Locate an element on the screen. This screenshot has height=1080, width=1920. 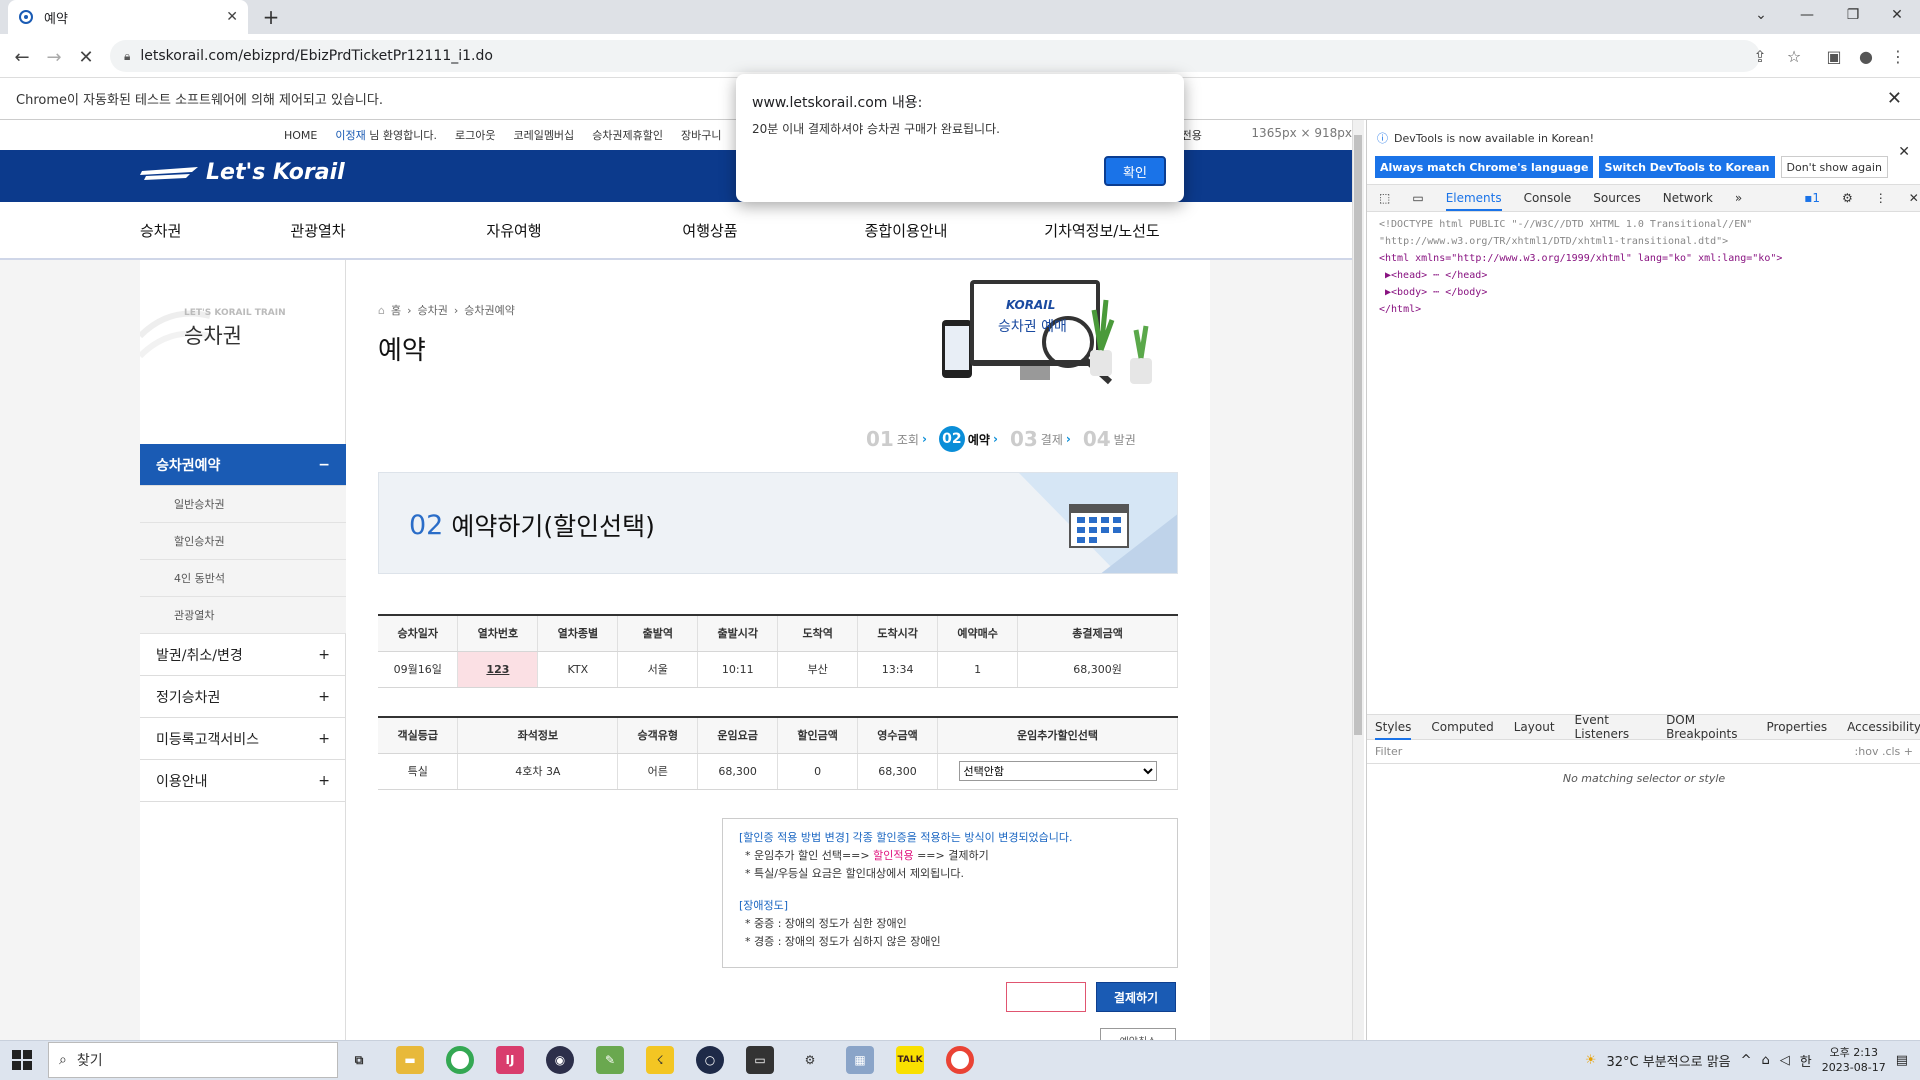
chrome-icon is located at coordinates (460, 1060).